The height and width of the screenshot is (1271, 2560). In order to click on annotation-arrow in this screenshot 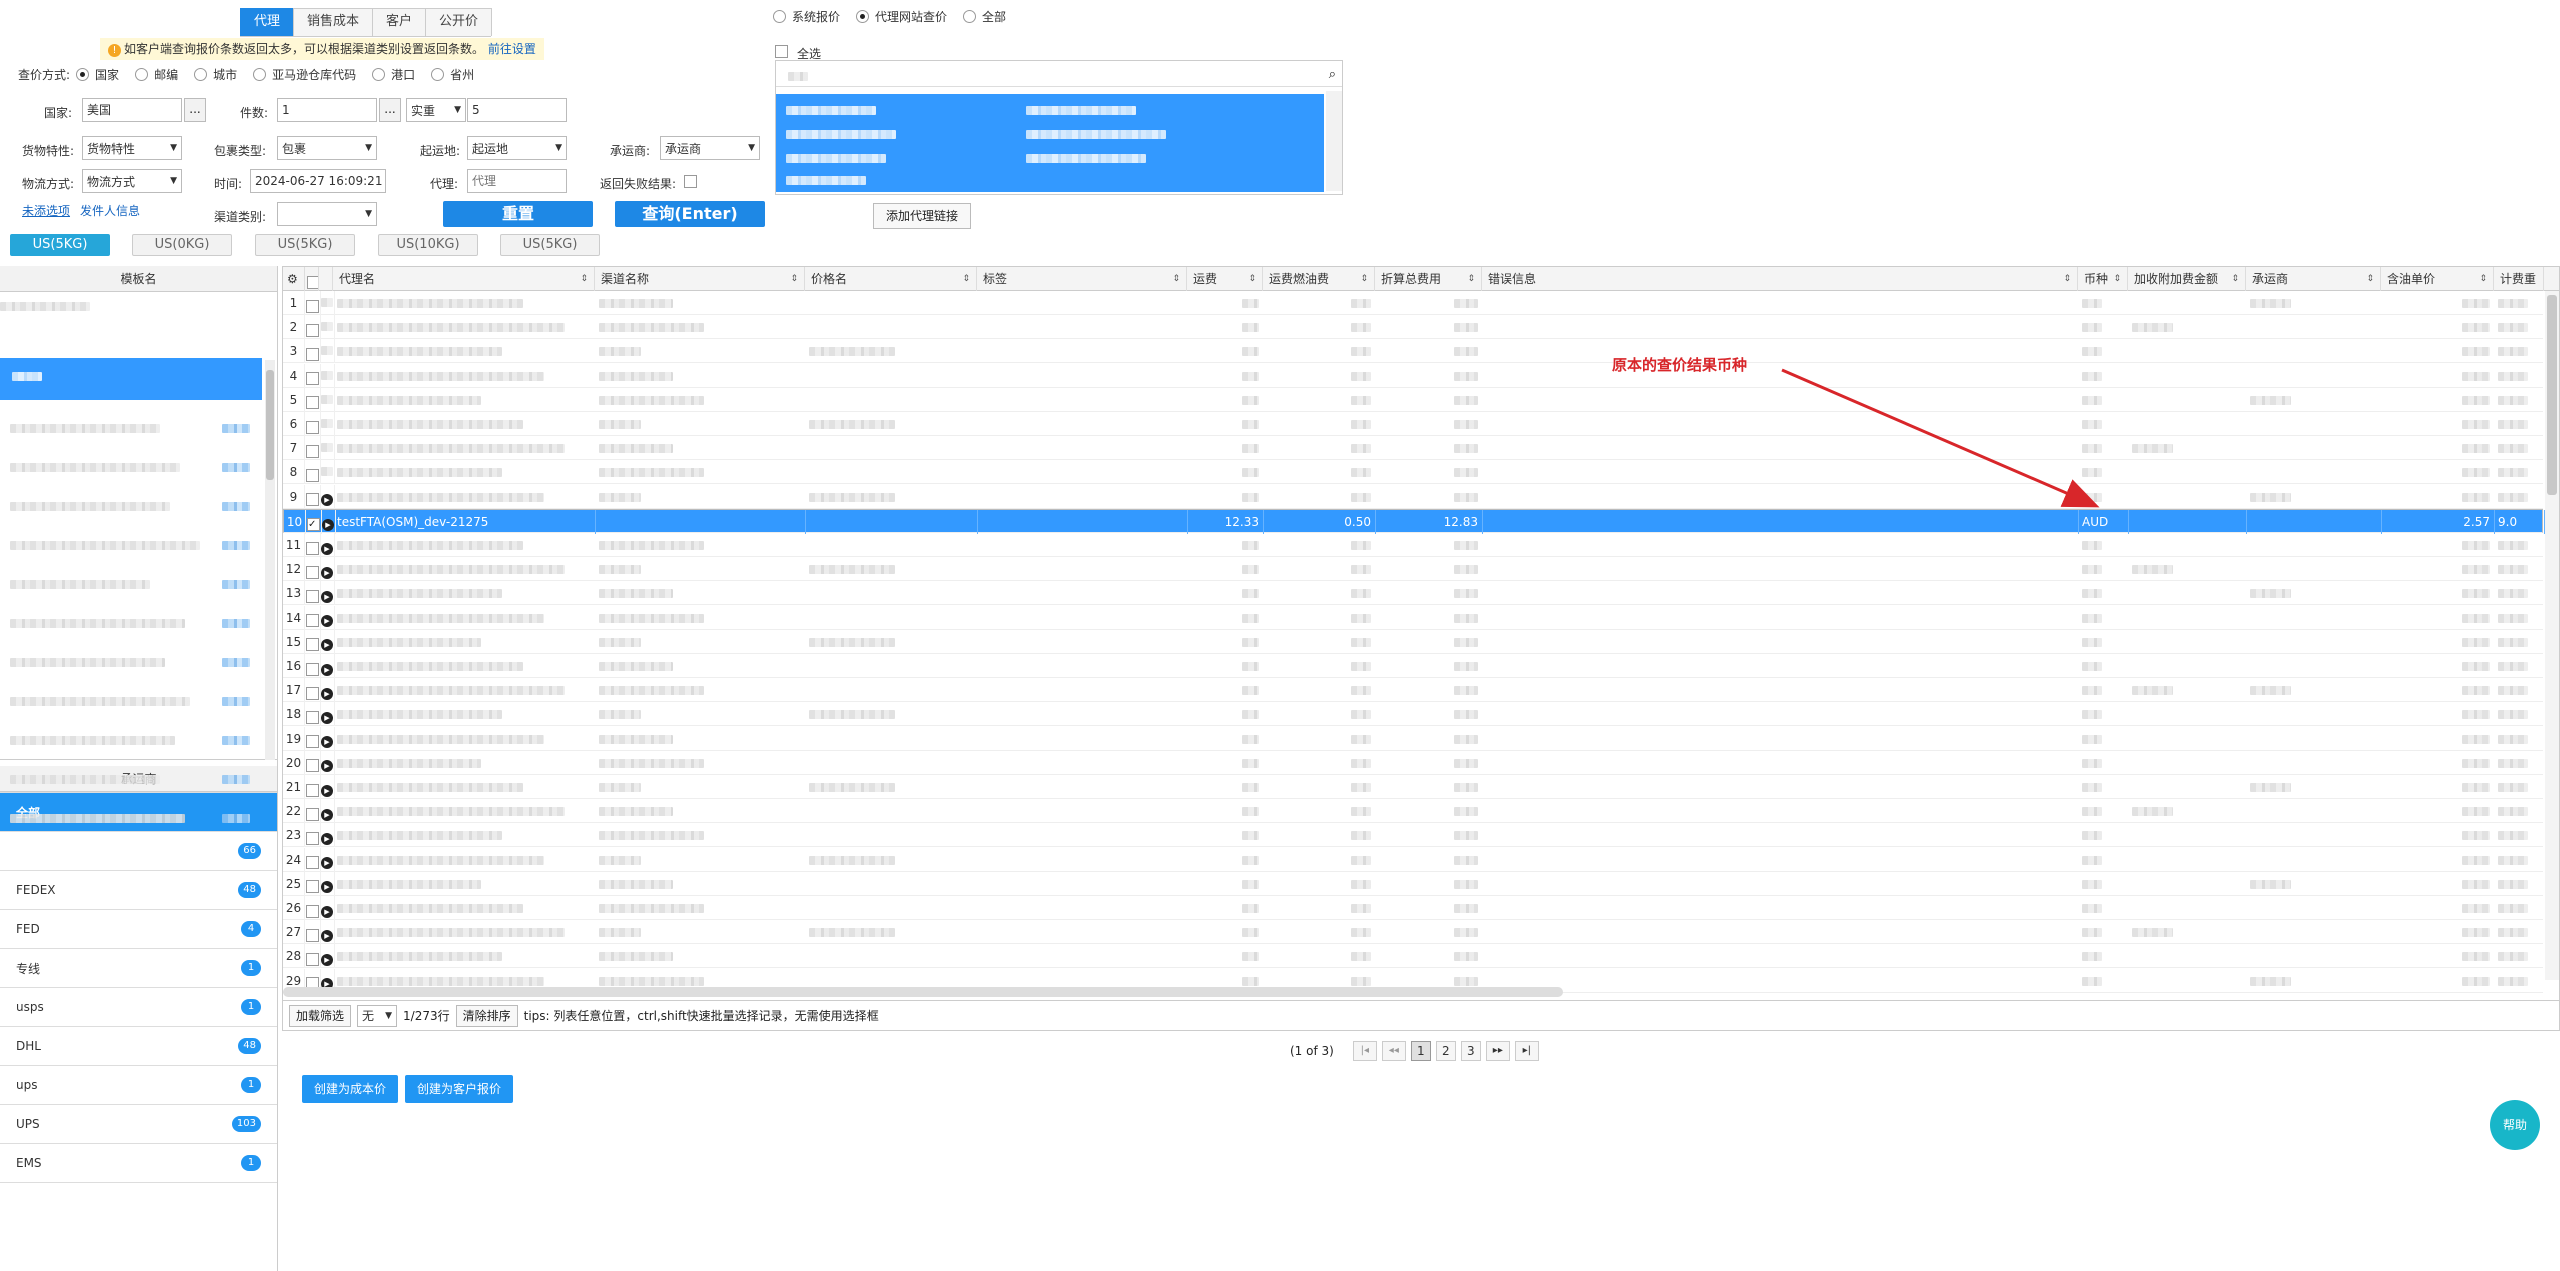, I will do `click(1940, 438)`.